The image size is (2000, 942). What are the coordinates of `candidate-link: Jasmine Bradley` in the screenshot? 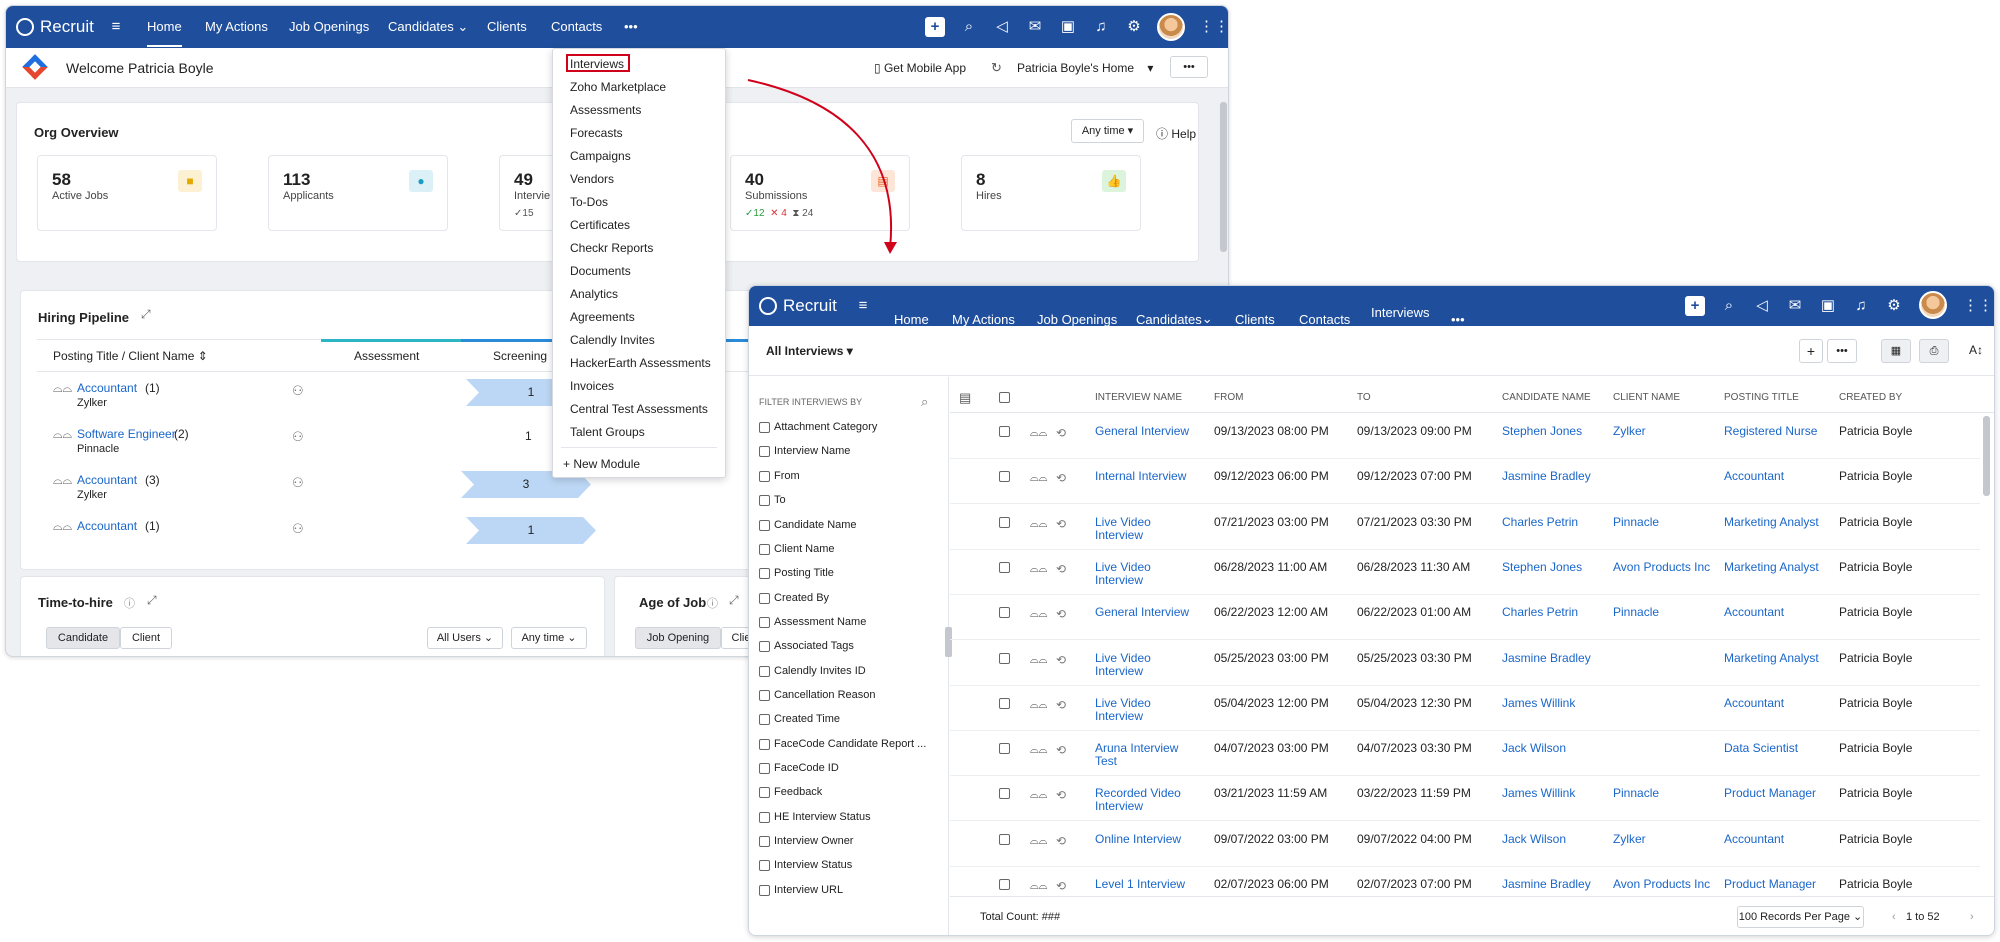 It's located at (1552, 476).